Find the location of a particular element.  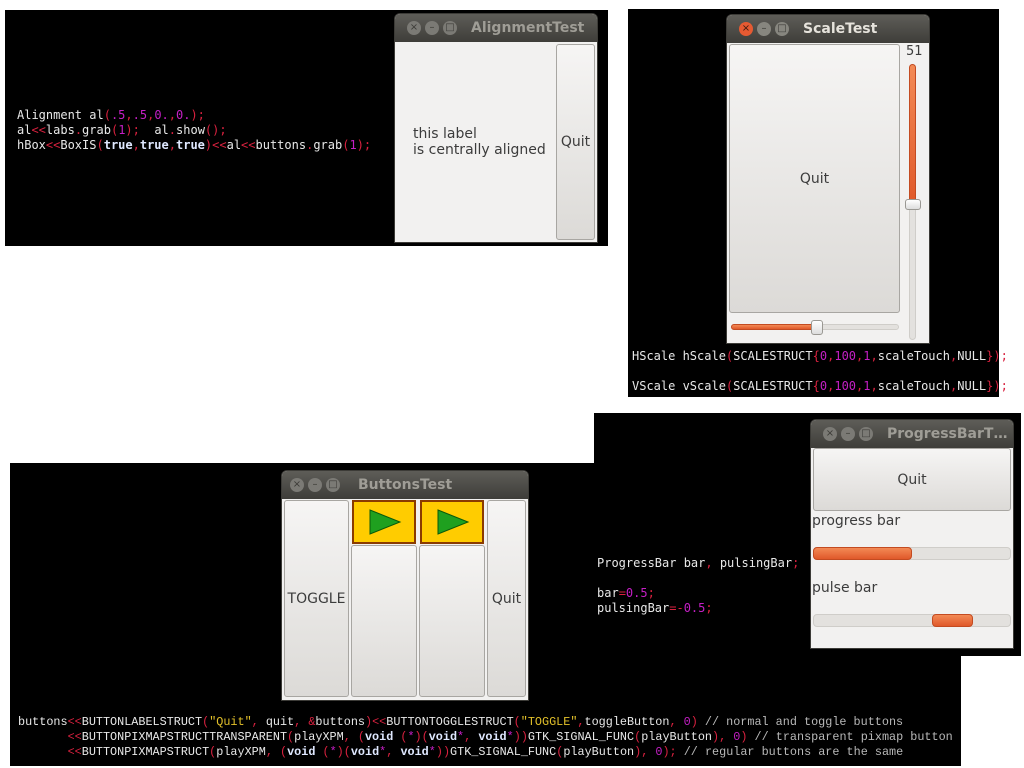

play-icon is located at coordinates (453, 522).